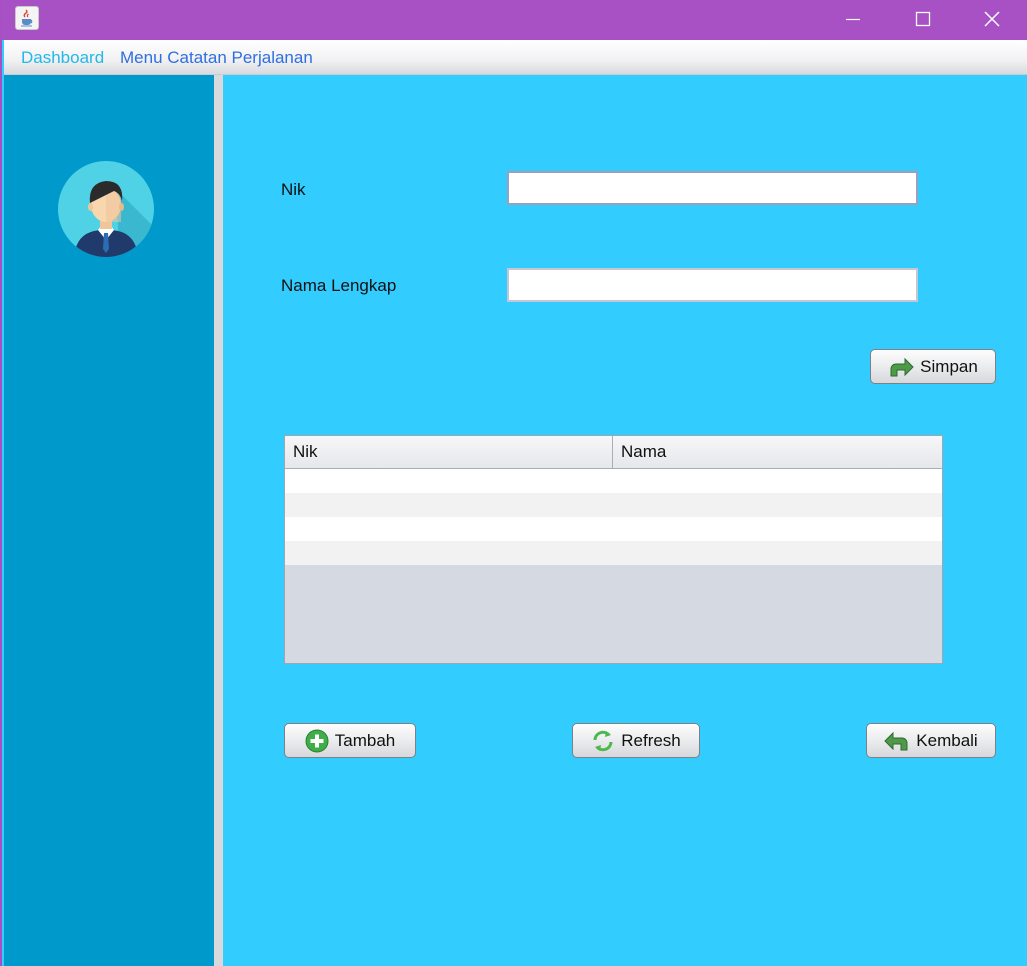  Describe the element at coordinates (514, 20) in the screenshot. I see `title-bar` at that location.